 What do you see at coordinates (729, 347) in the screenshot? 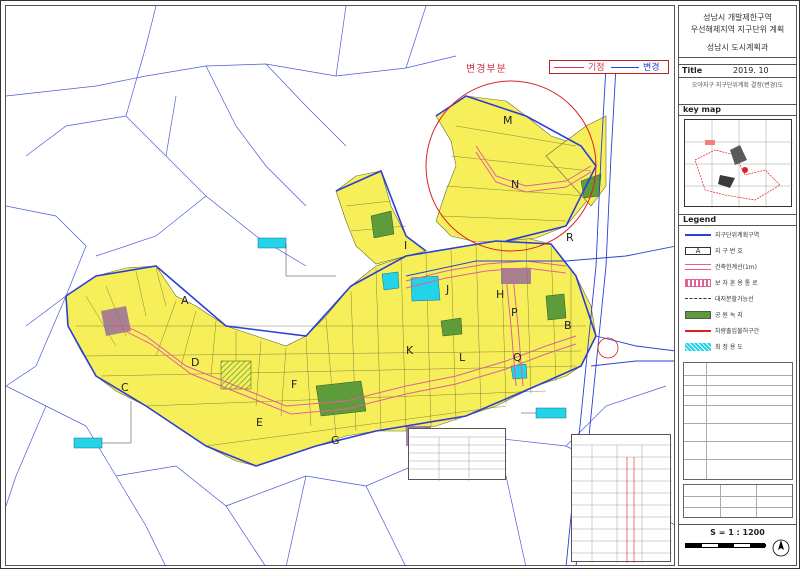
I see `legend-label: 최 정 용 도` at bounding box center [729, 347].